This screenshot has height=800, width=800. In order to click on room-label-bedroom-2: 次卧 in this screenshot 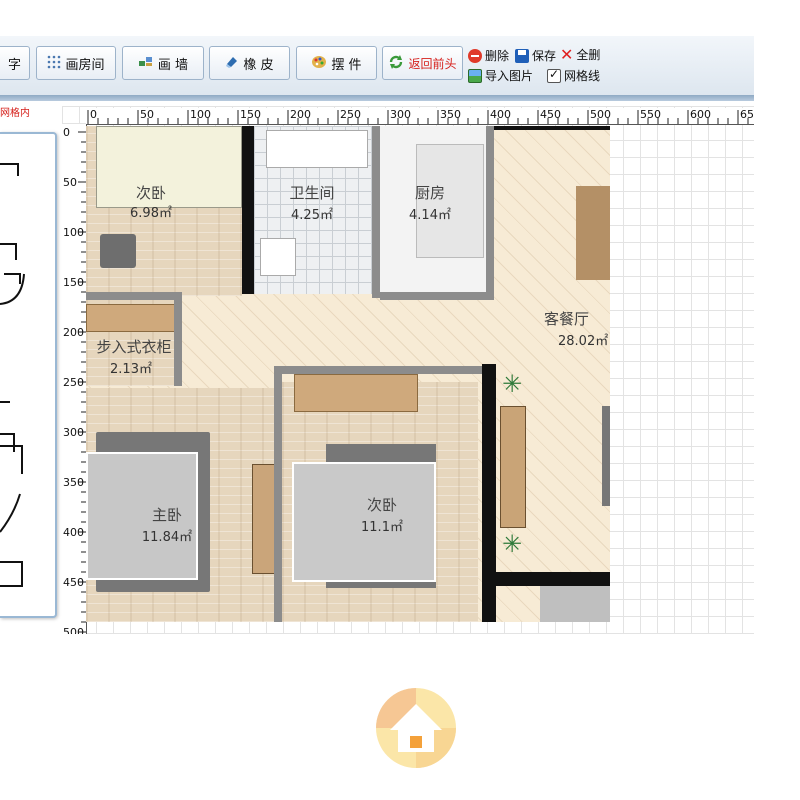, I will do `click(381, 505)`.